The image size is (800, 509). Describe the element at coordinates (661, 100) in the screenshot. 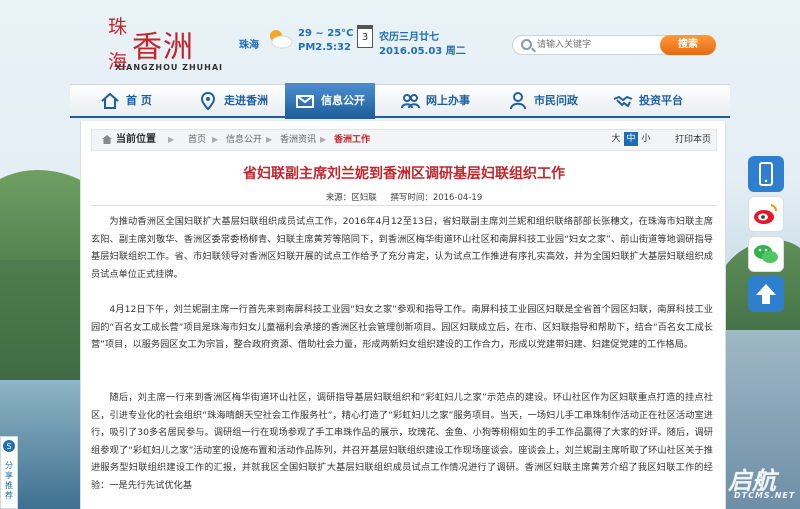

I see `nav-label-invest: 投资平台` at that location.